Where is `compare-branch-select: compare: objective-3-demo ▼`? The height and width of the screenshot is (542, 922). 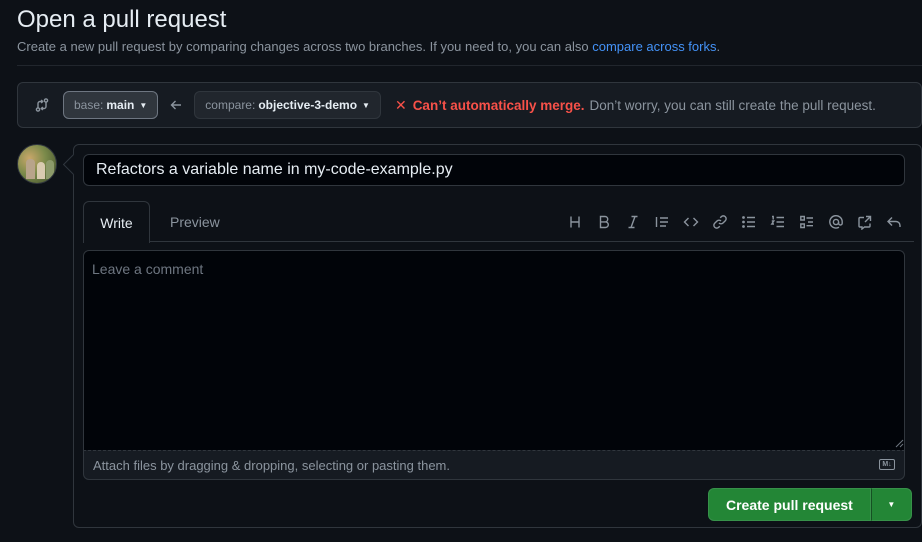
compare-branch-select: compare: objective-3-demo ▼ is located at coordinates (287, 105).